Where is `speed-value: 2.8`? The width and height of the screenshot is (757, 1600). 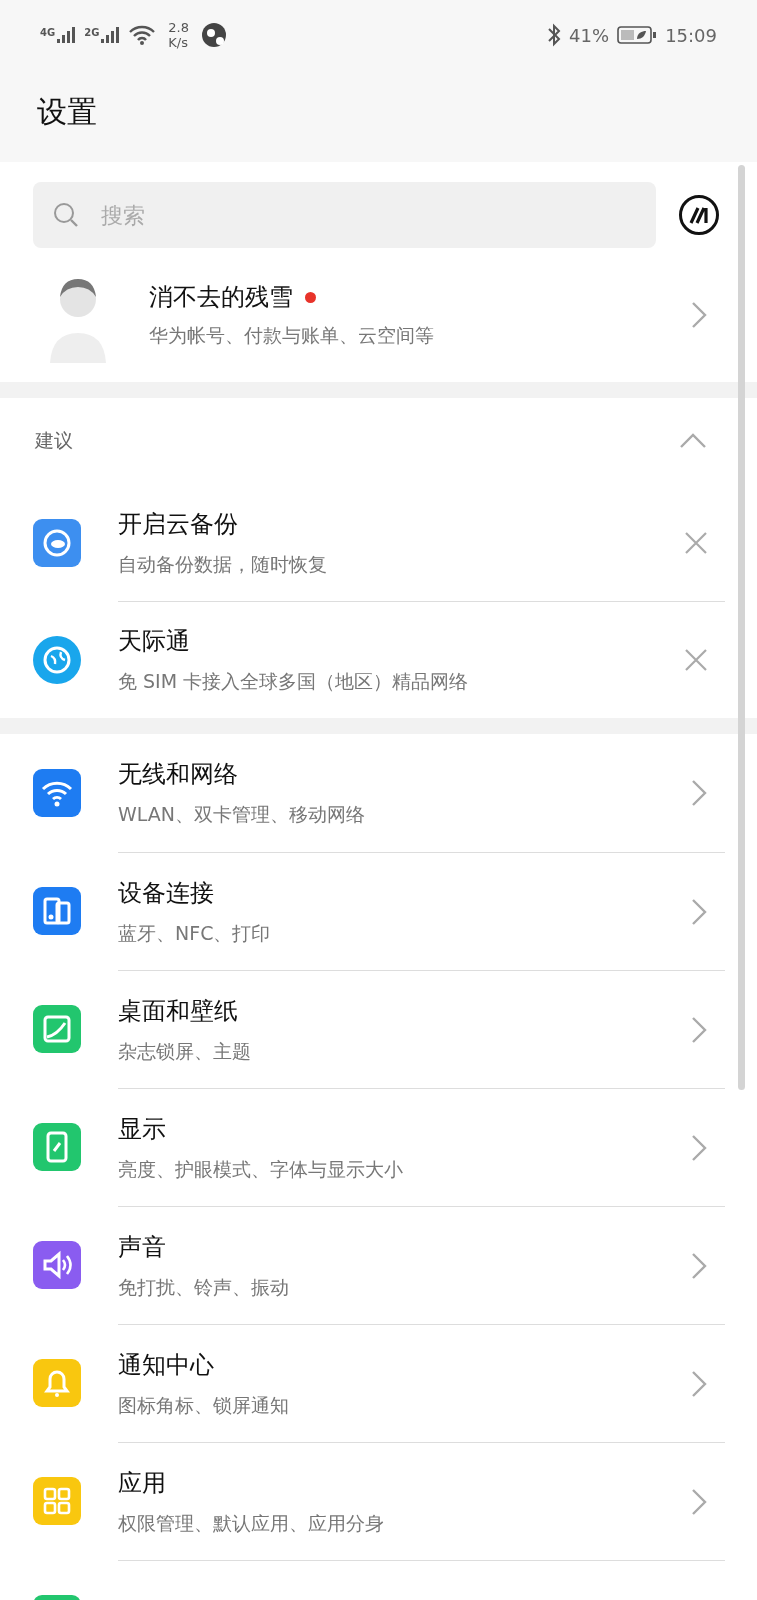 speed-value: 2.8 is located at coordinates (179, 27).